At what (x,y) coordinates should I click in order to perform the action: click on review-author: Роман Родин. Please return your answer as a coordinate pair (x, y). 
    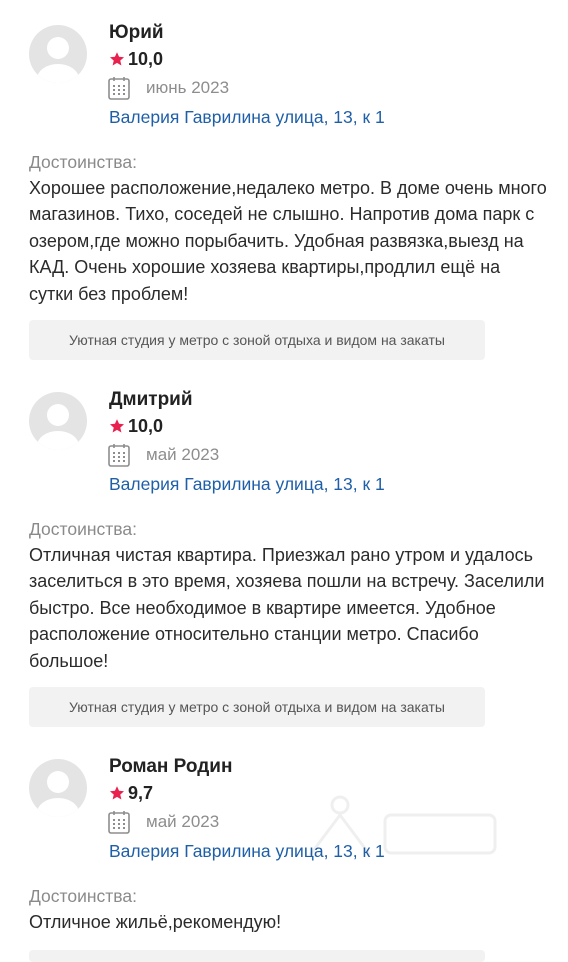
    Looking at the image, I should click on (171, 766).